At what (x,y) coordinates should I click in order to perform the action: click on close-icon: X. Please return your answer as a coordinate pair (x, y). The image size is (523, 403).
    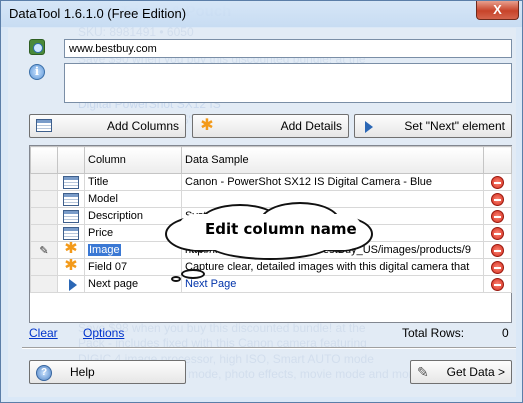
    Looking at the image, I should click on (497, 9).